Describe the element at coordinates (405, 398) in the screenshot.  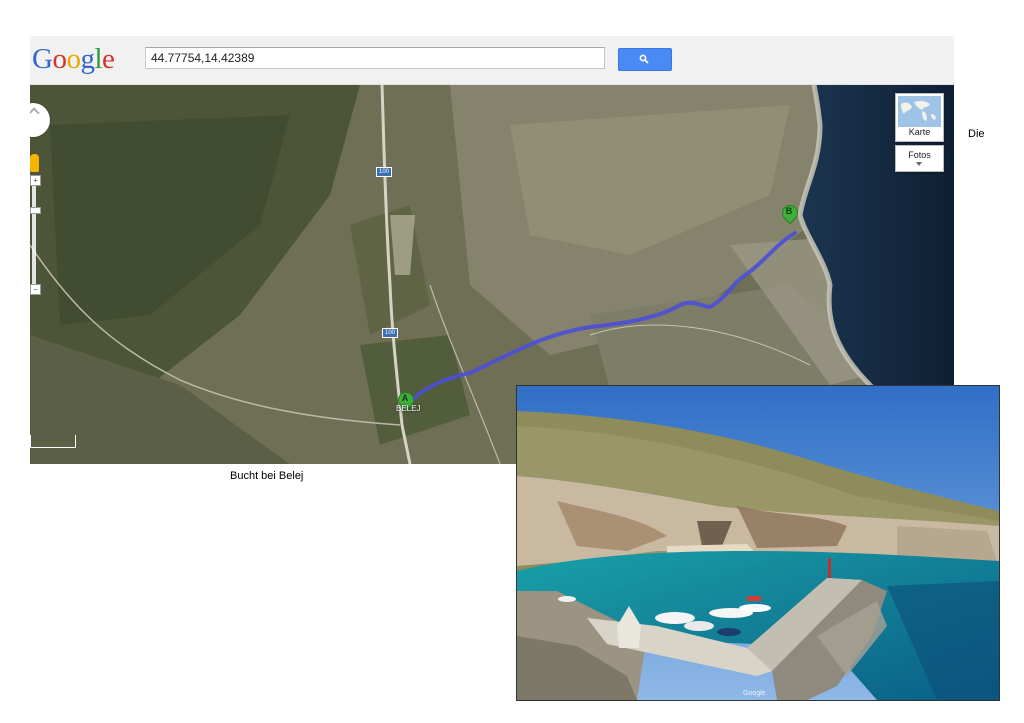
I see `marker-a-label: A` at that location.